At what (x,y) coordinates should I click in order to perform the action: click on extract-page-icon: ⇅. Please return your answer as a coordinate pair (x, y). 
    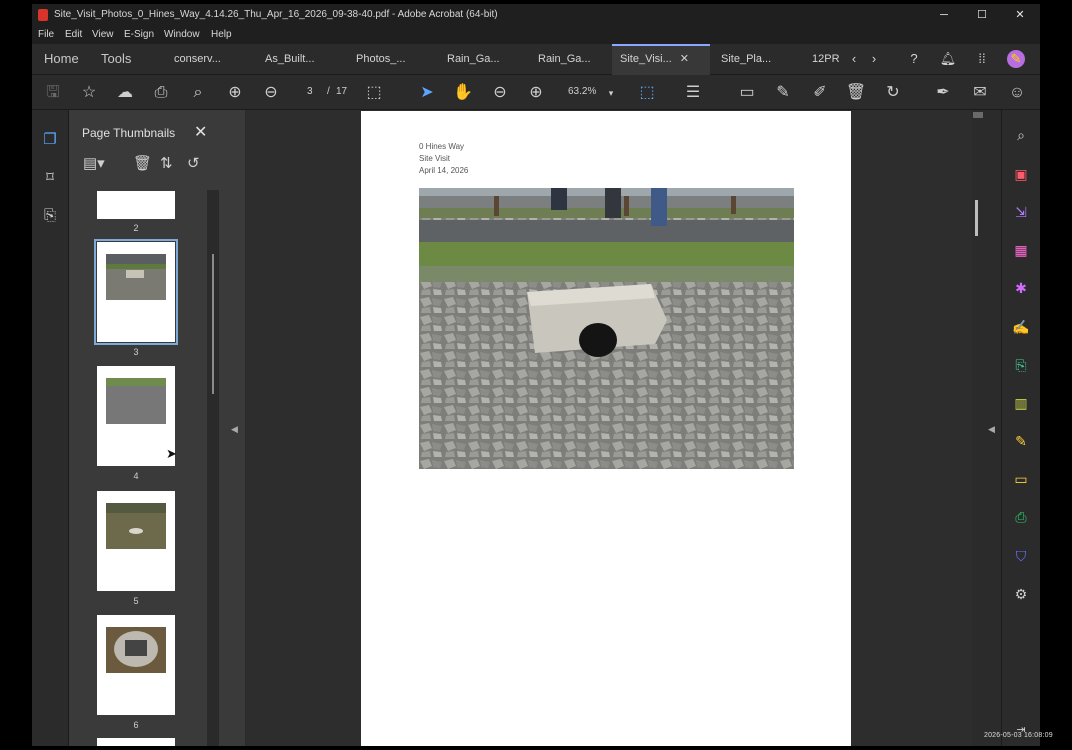
    Looking at the image, I should click on (166, 163).